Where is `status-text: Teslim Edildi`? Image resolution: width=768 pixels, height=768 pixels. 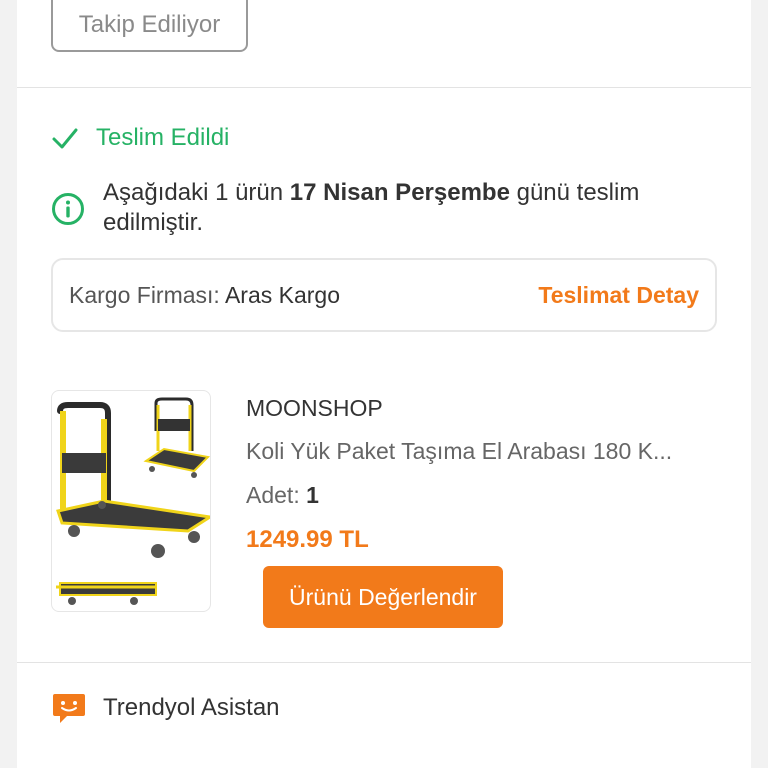
status-text: Teslim Edildi is located at coordinates (163, 137).